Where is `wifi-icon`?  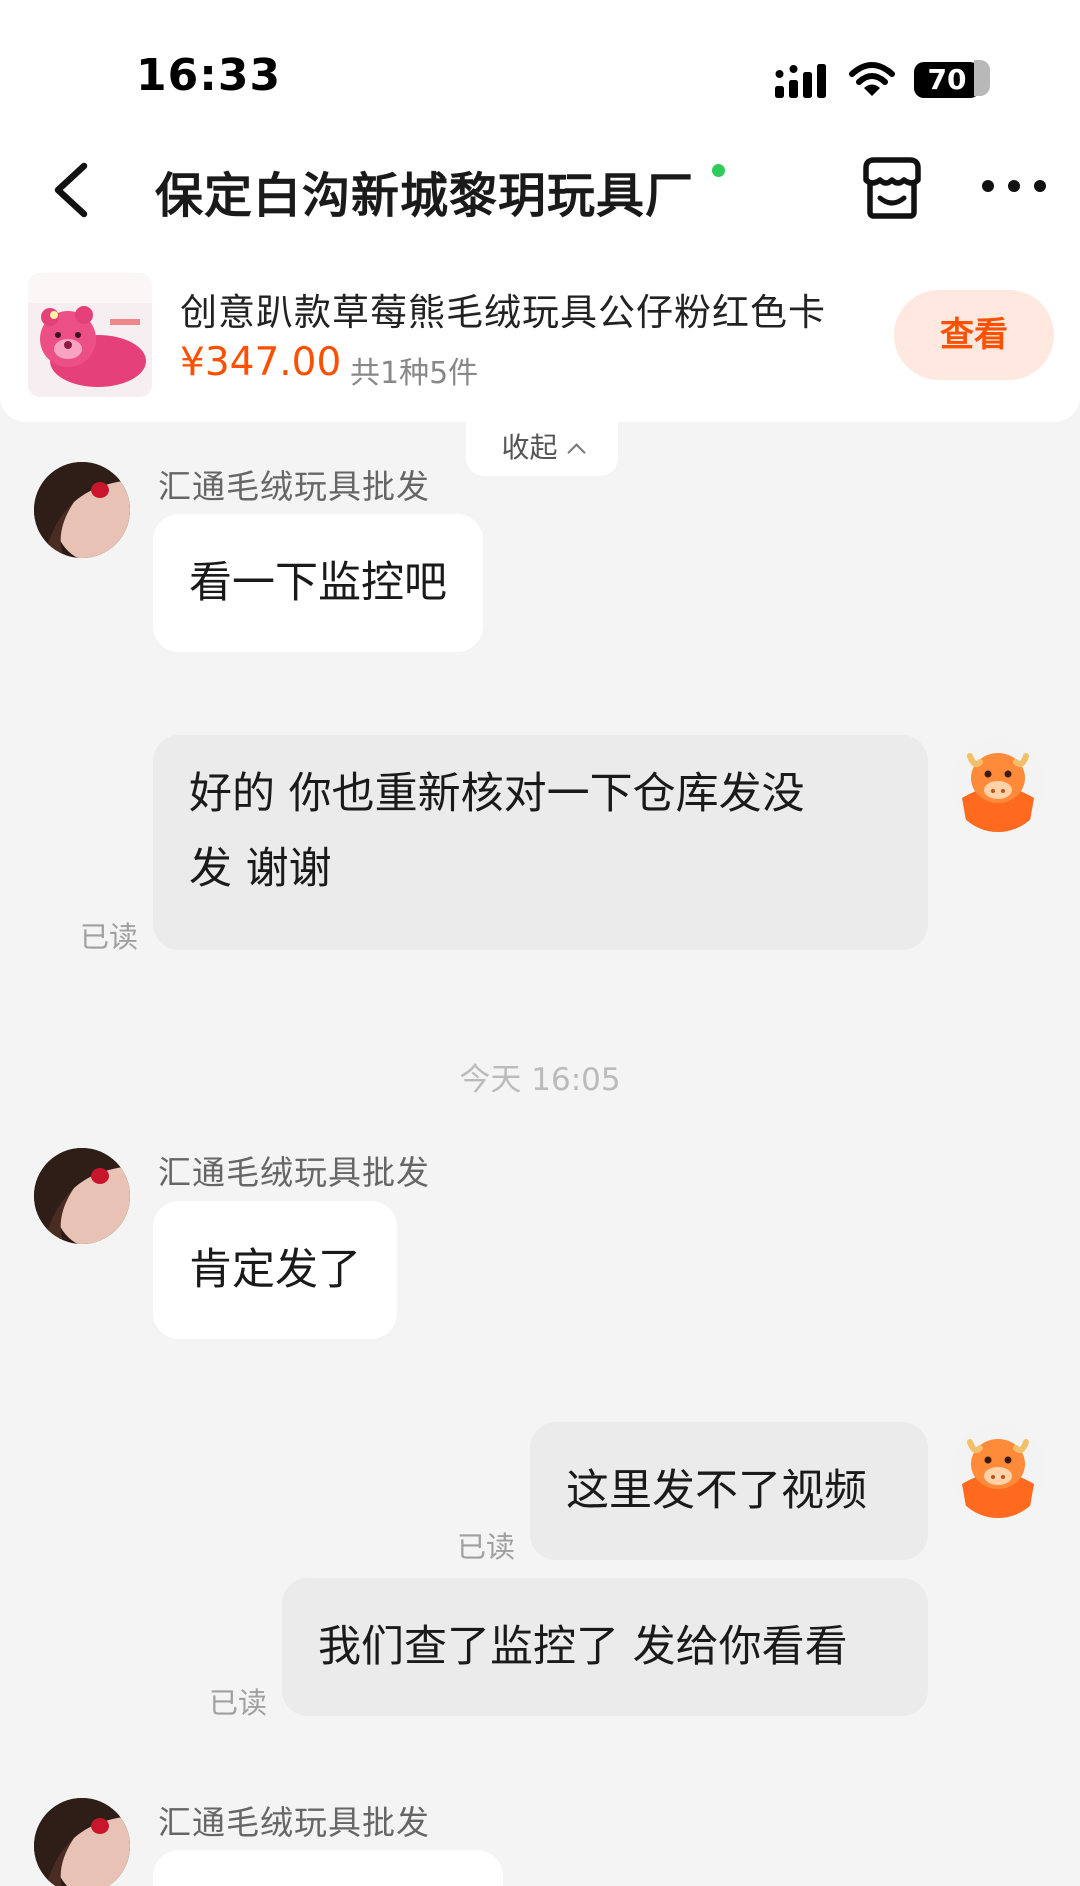 wifi-icon is located at coordinates (872, 79).